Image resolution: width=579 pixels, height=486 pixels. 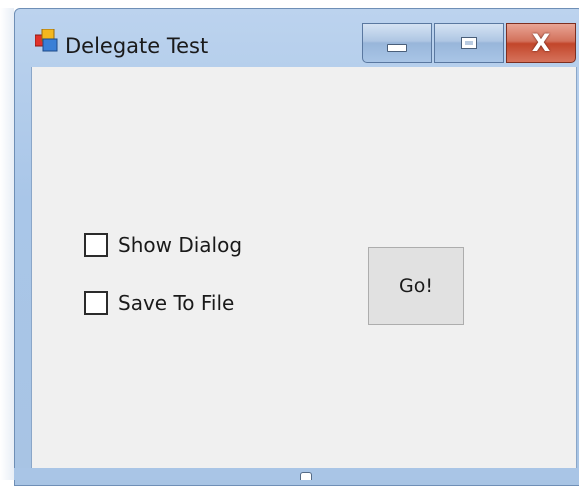 I want to click on caption-buttons: X, so click(x=469, y=43).